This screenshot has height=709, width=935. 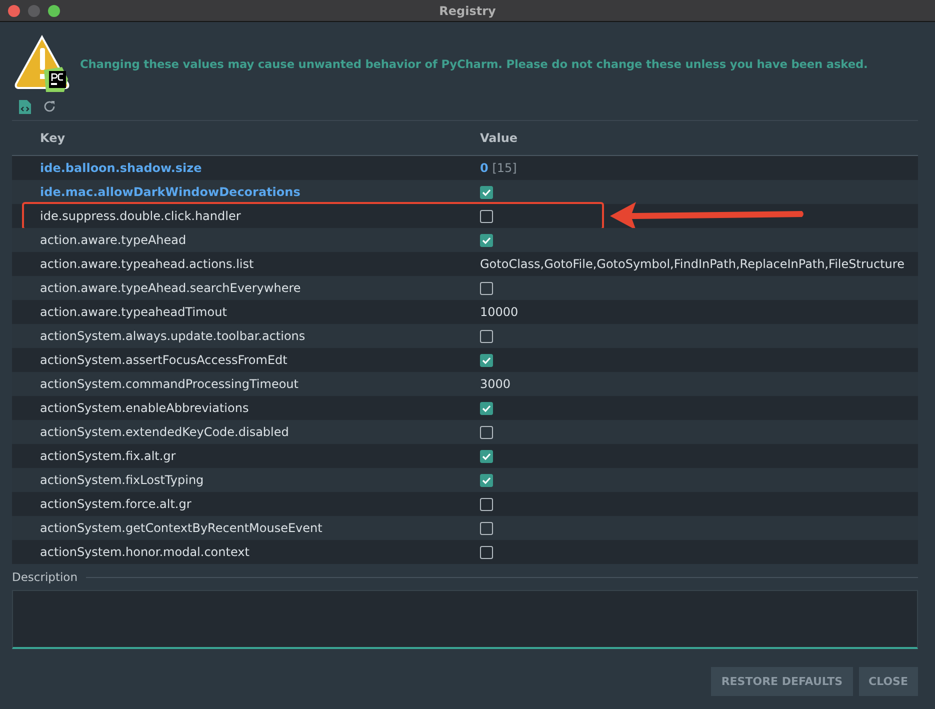 I want to click on key-cell-text: action.aware.typeAhead.searchEverywhere, so click(x=170, y=288).